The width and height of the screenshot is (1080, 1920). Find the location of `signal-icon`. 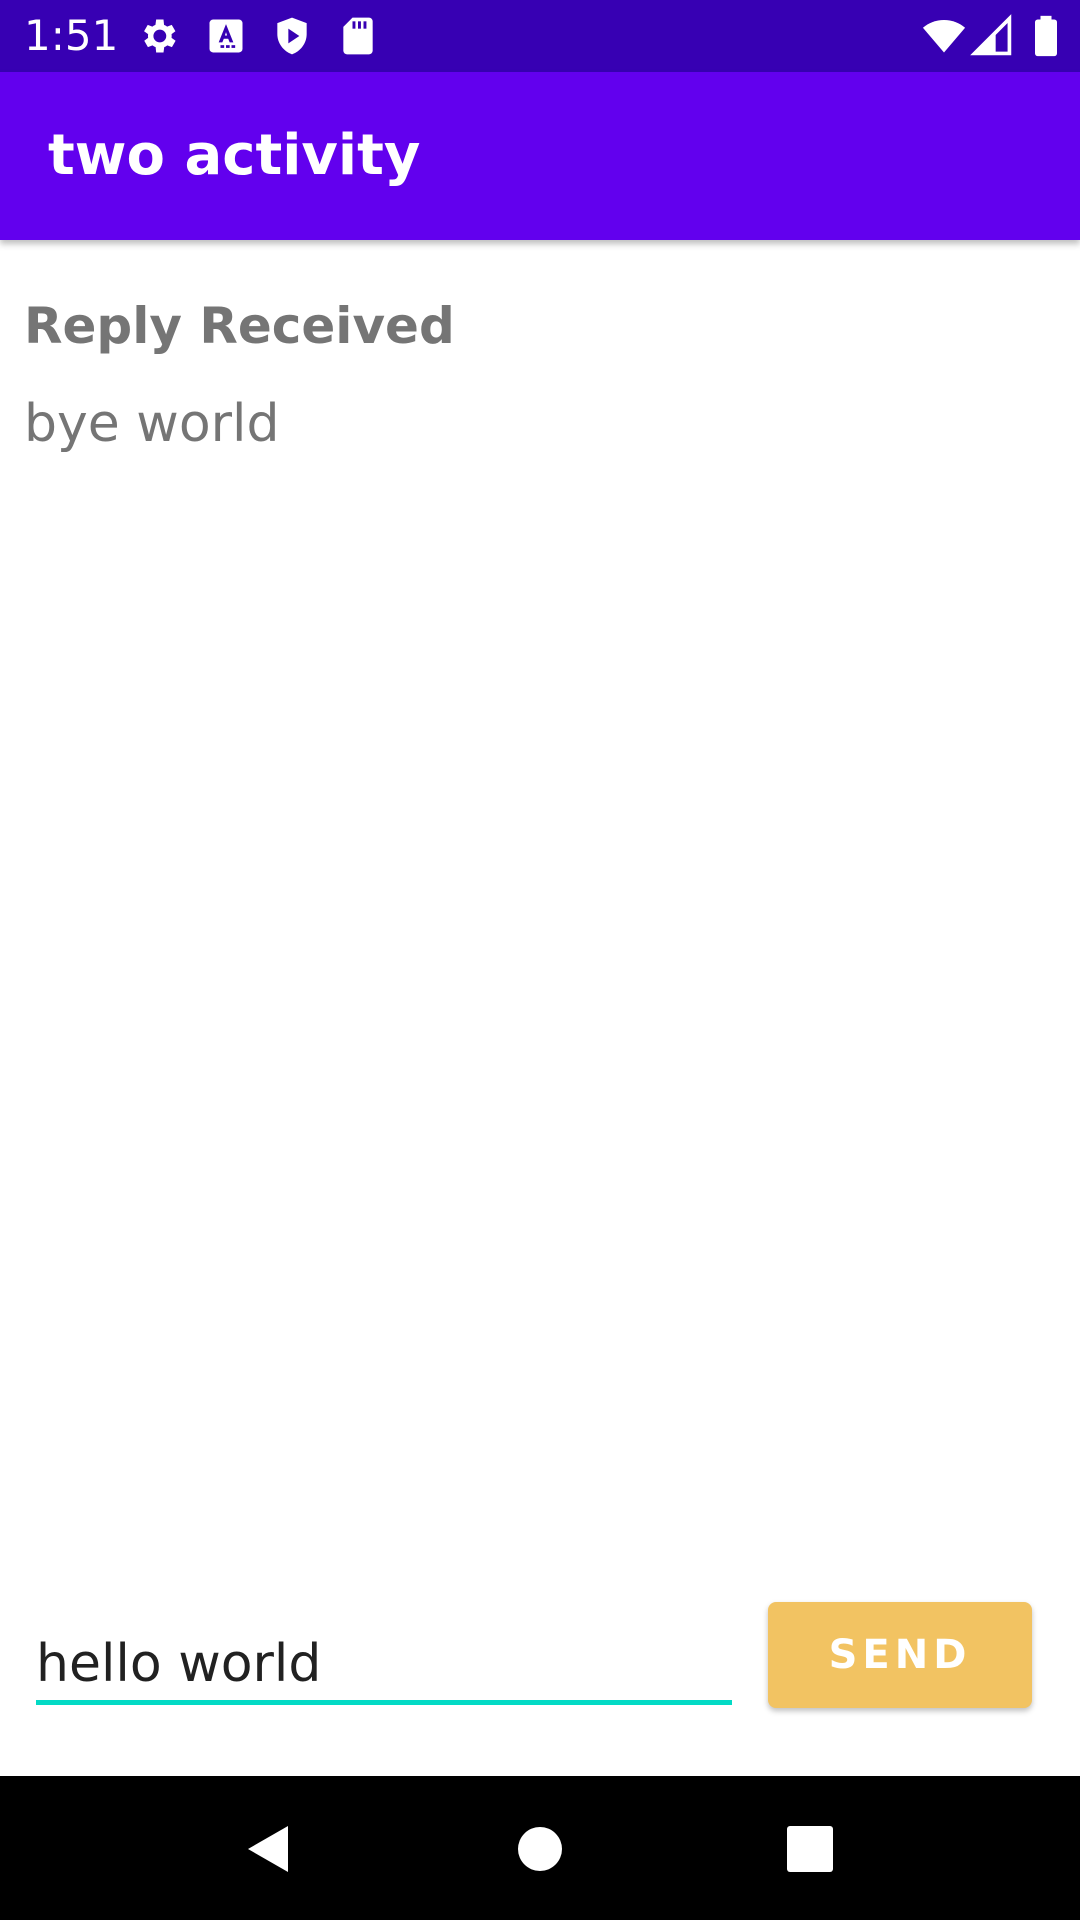

signal-icon is located at coordinates (992, 36).